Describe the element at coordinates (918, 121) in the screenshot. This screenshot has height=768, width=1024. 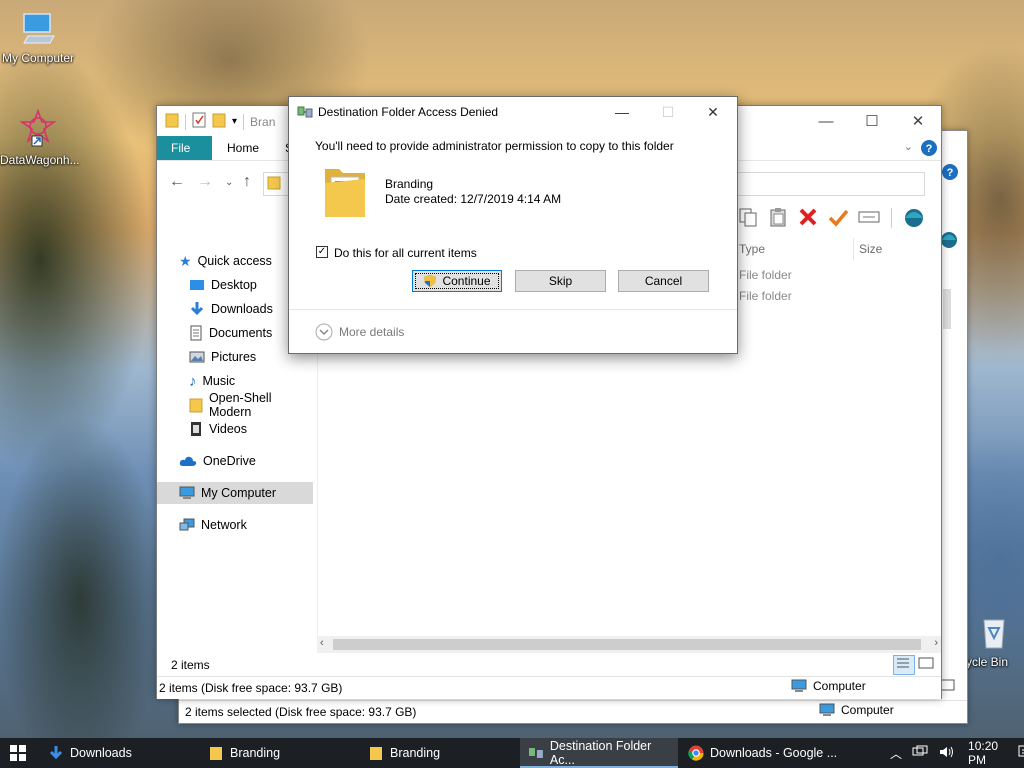
I see `close-button: ✕` at that location.